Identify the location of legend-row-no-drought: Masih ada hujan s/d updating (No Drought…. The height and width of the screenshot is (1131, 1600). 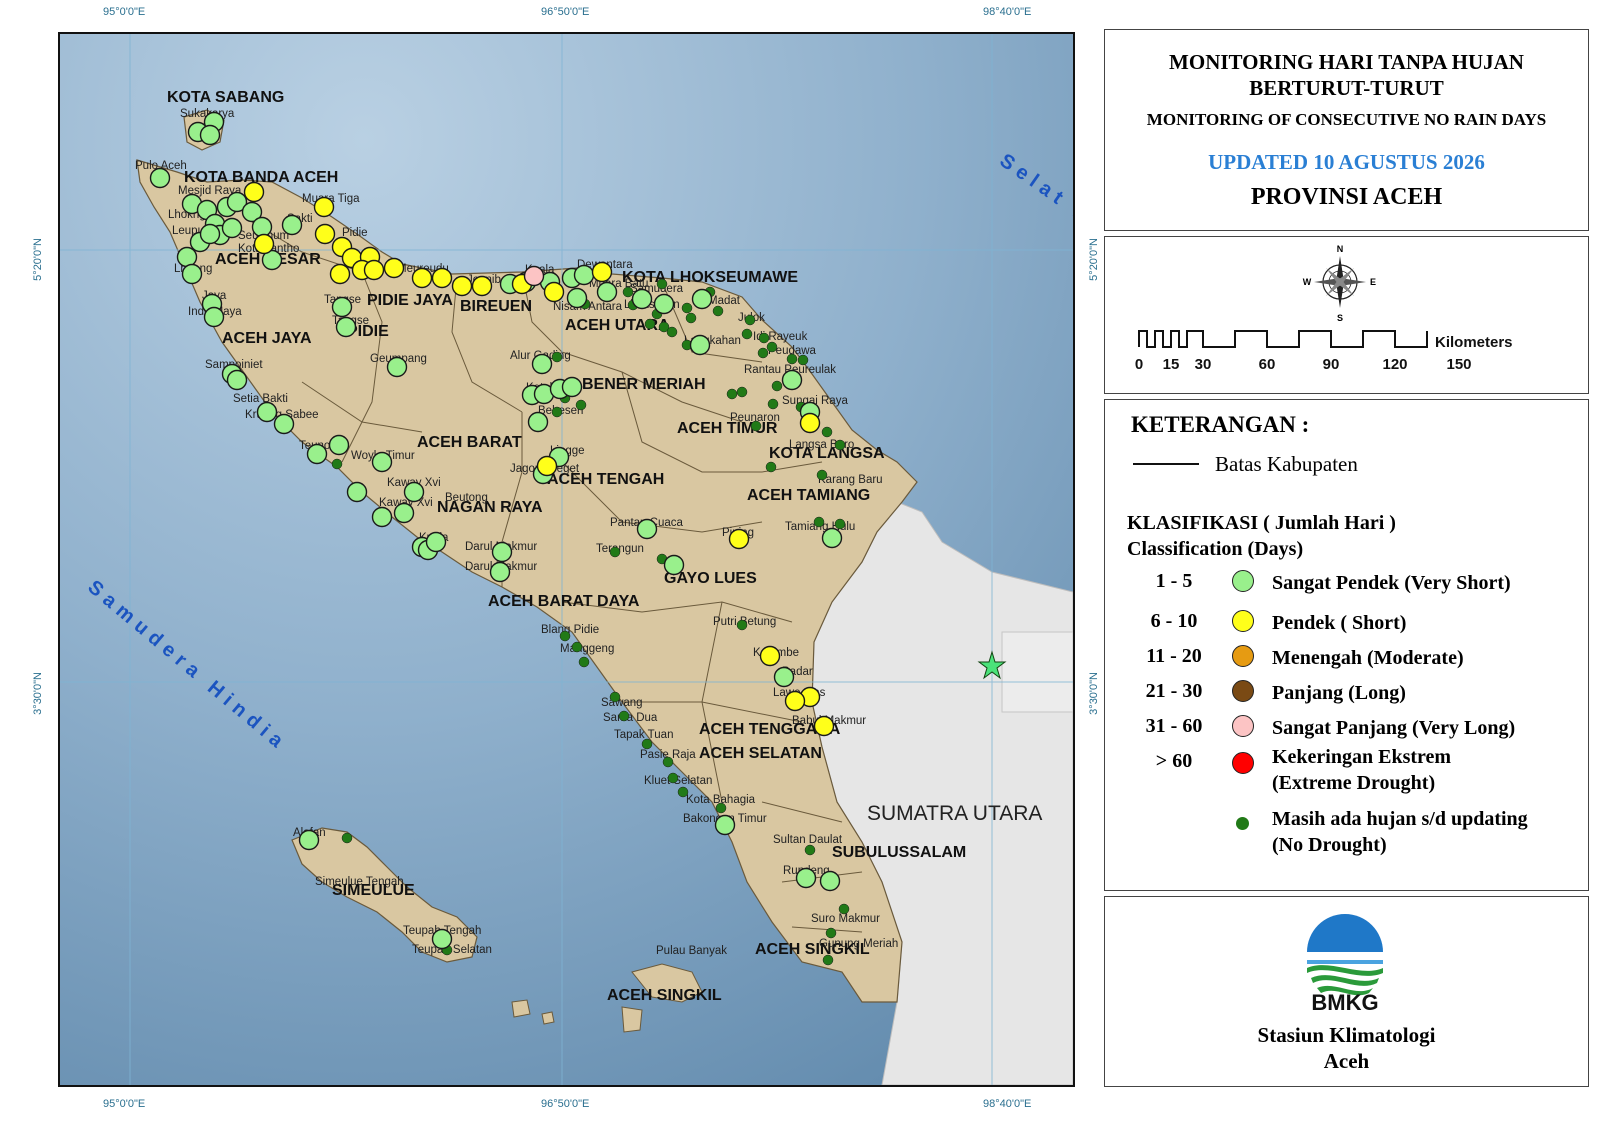
(1346, 838).